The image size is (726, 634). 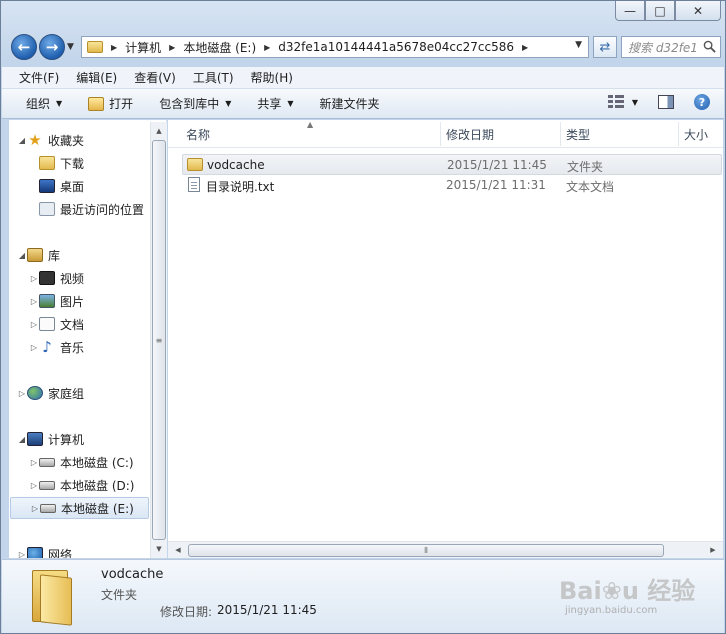 What do you see at coordinates (696, 134) in the screenshot?
I see `column-size: 大小` at bounding box center [696, 134].